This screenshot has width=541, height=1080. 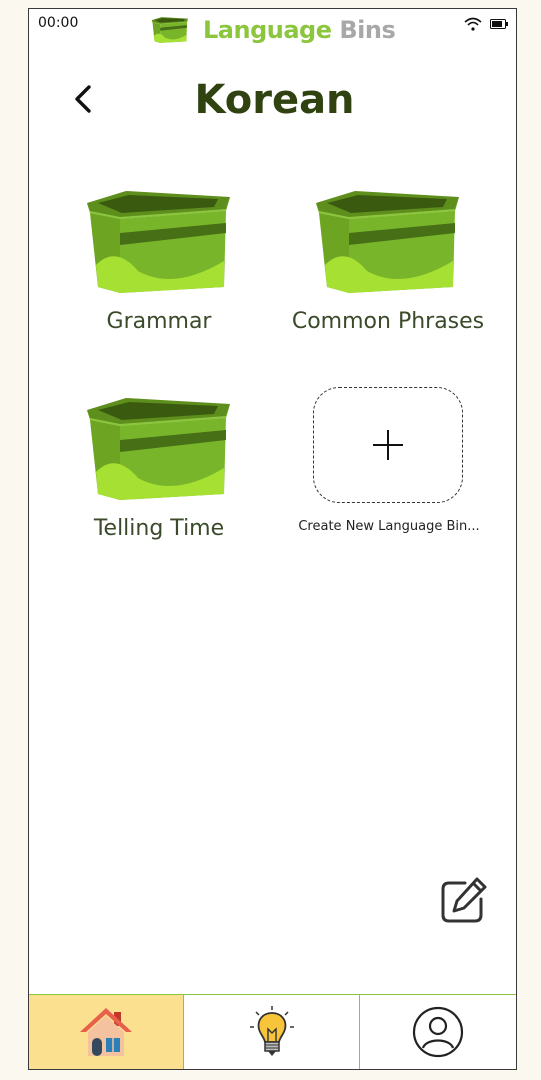 I want to click on bin-telling-time: Telling Time, so click(x=159, y=467).